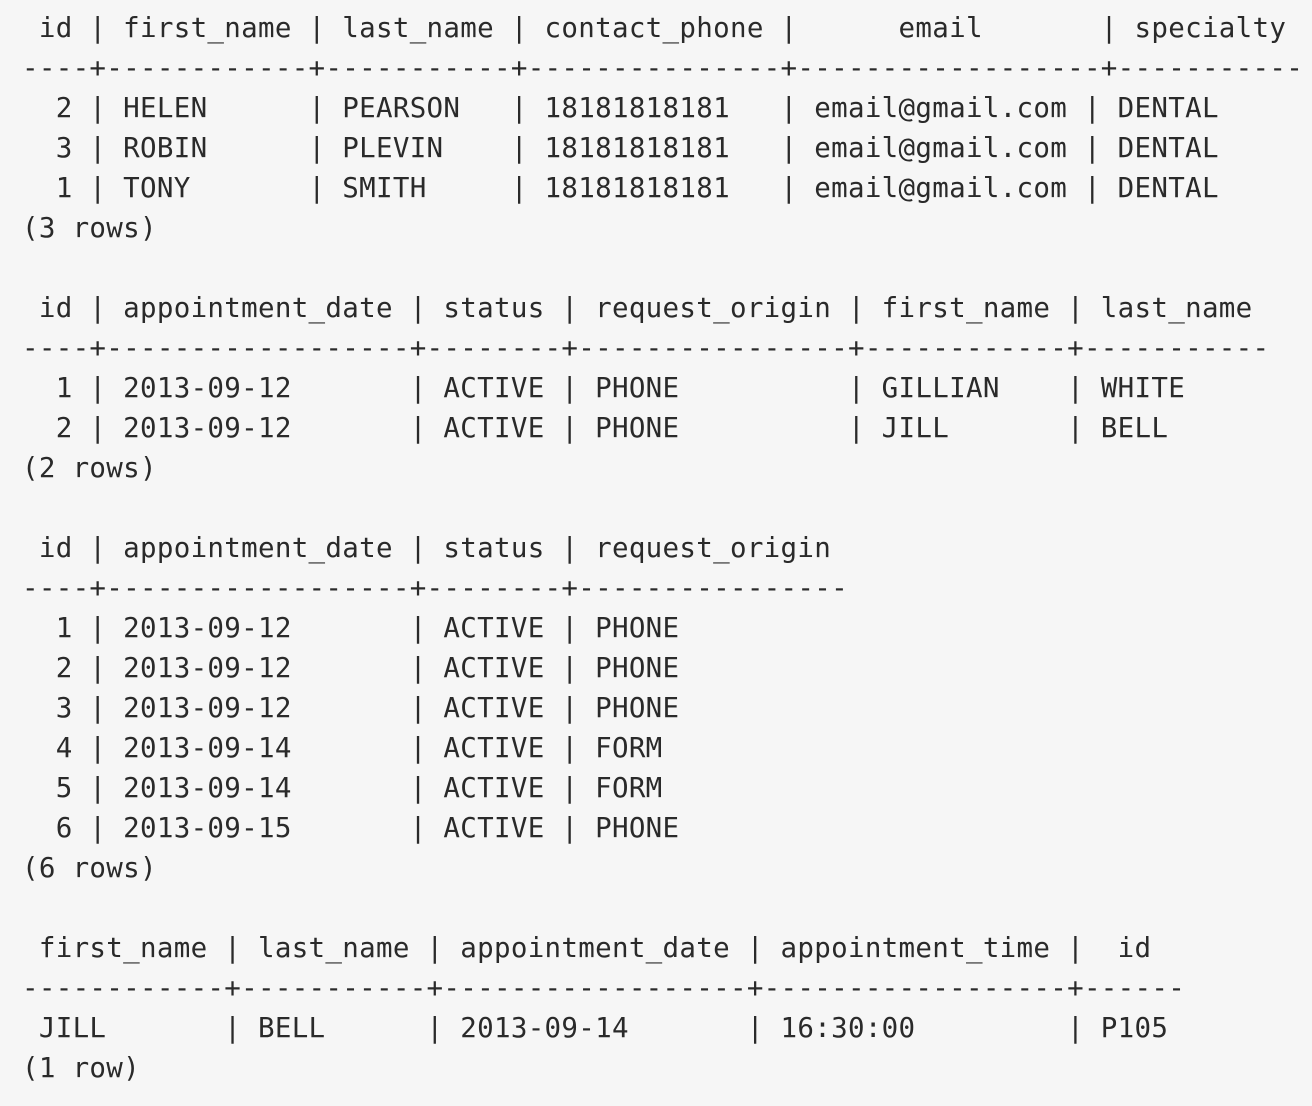 The image size is (1312, 1106). I want to click on row-count: (3 rows), so click(89, 228).